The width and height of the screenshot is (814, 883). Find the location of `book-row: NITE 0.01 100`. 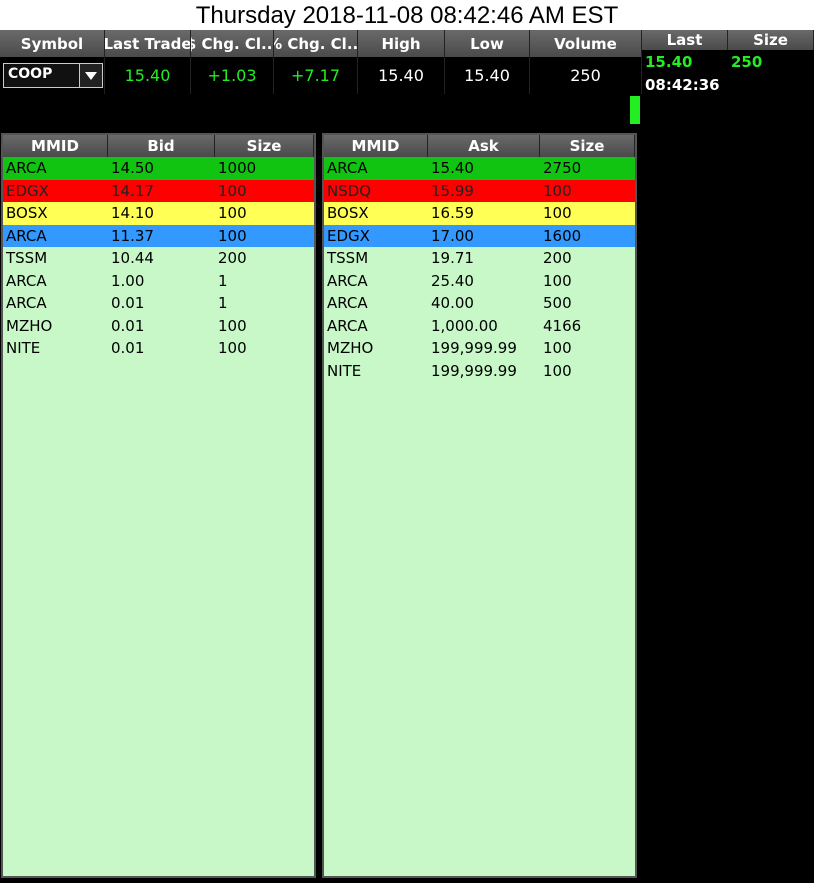

book-row: NITE 0.01 100 is located at coordinates (158, 348).